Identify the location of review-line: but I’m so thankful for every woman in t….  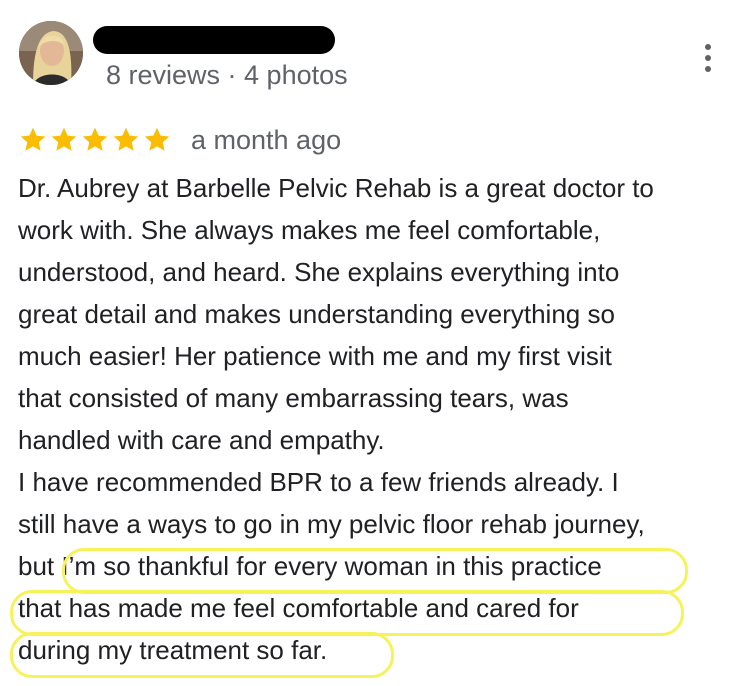
(310, 566).